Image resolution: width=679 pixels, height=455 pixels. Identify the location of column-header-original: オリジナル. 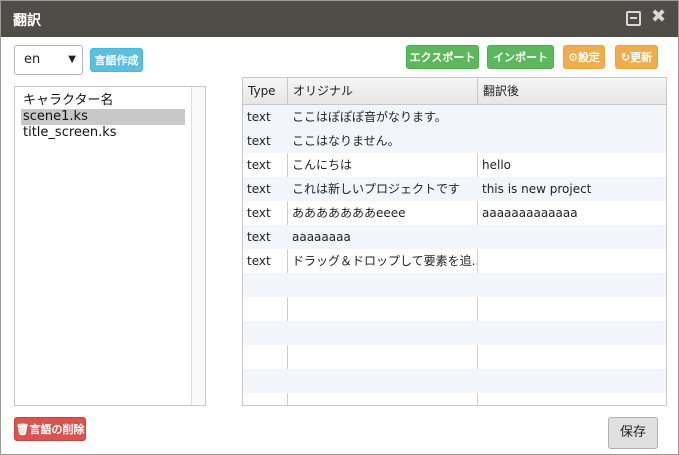
(383, 91).